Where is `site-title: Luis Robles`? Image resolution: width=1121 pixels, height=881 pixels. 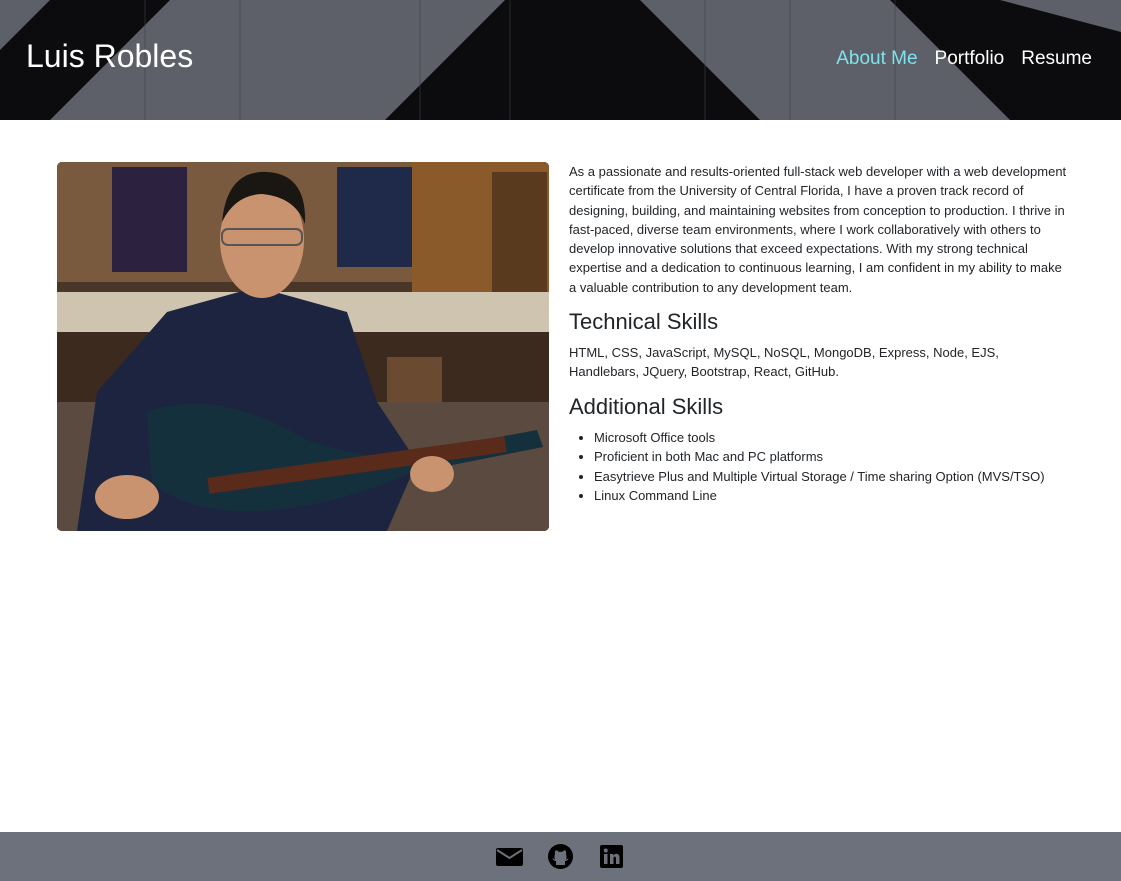 site-title: Luis Robles is located at coordinates (109, 56).